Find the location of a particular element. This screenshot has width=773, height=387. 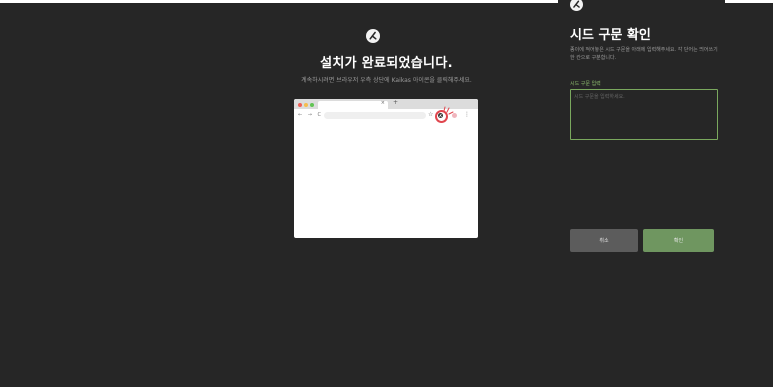

minimize-dot is located at coordinates (306, 105).